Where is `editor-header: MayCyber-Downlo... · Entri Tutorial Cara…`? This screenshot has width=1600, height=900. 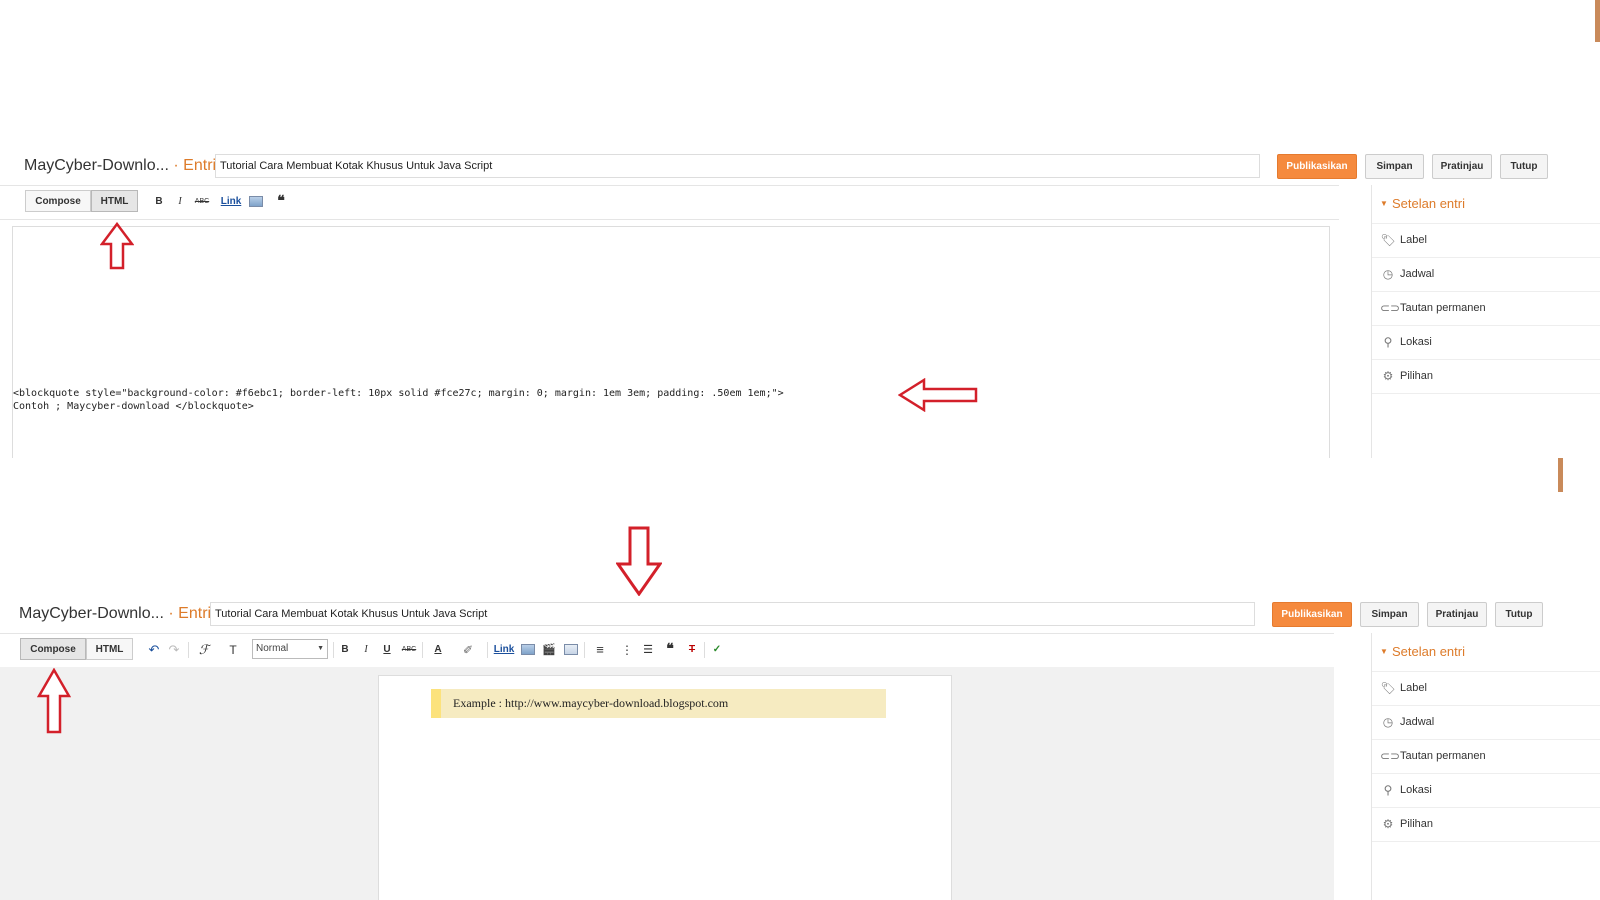 editor-header: MayCyber-Downlo... · Entri Tutorial Cara… is located at coordinates (800, 167).